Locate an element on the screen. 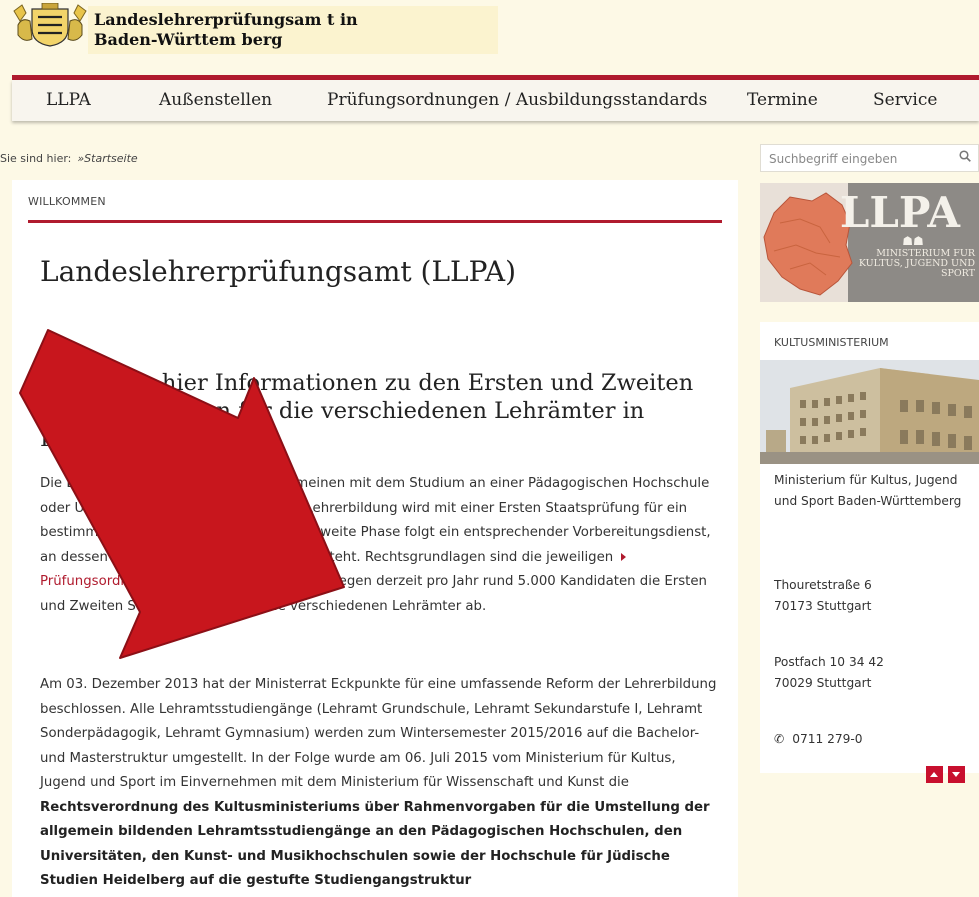 The image size is (979, 897). page-title: Landeslehrerprüfungsamt (LLPA) is located at coordinates (278, 271).